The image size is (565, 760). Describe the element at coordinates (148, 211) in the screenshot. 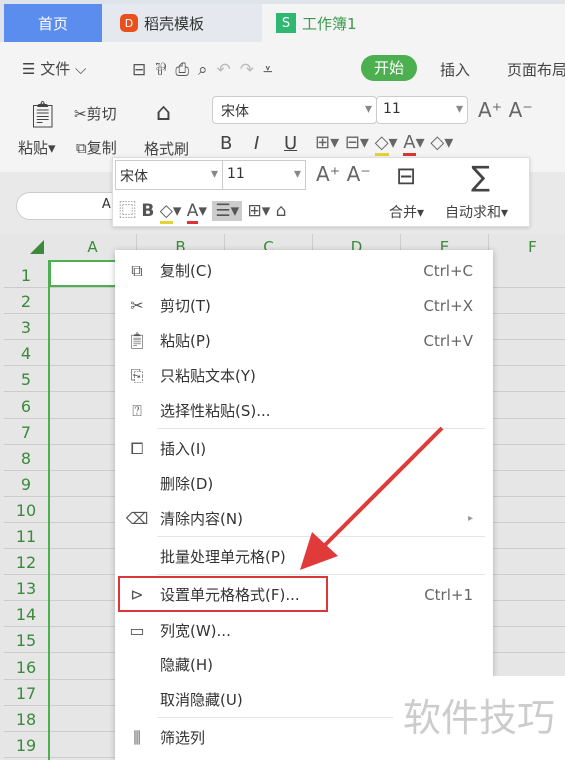

I see `mini-bold: B` at that location.